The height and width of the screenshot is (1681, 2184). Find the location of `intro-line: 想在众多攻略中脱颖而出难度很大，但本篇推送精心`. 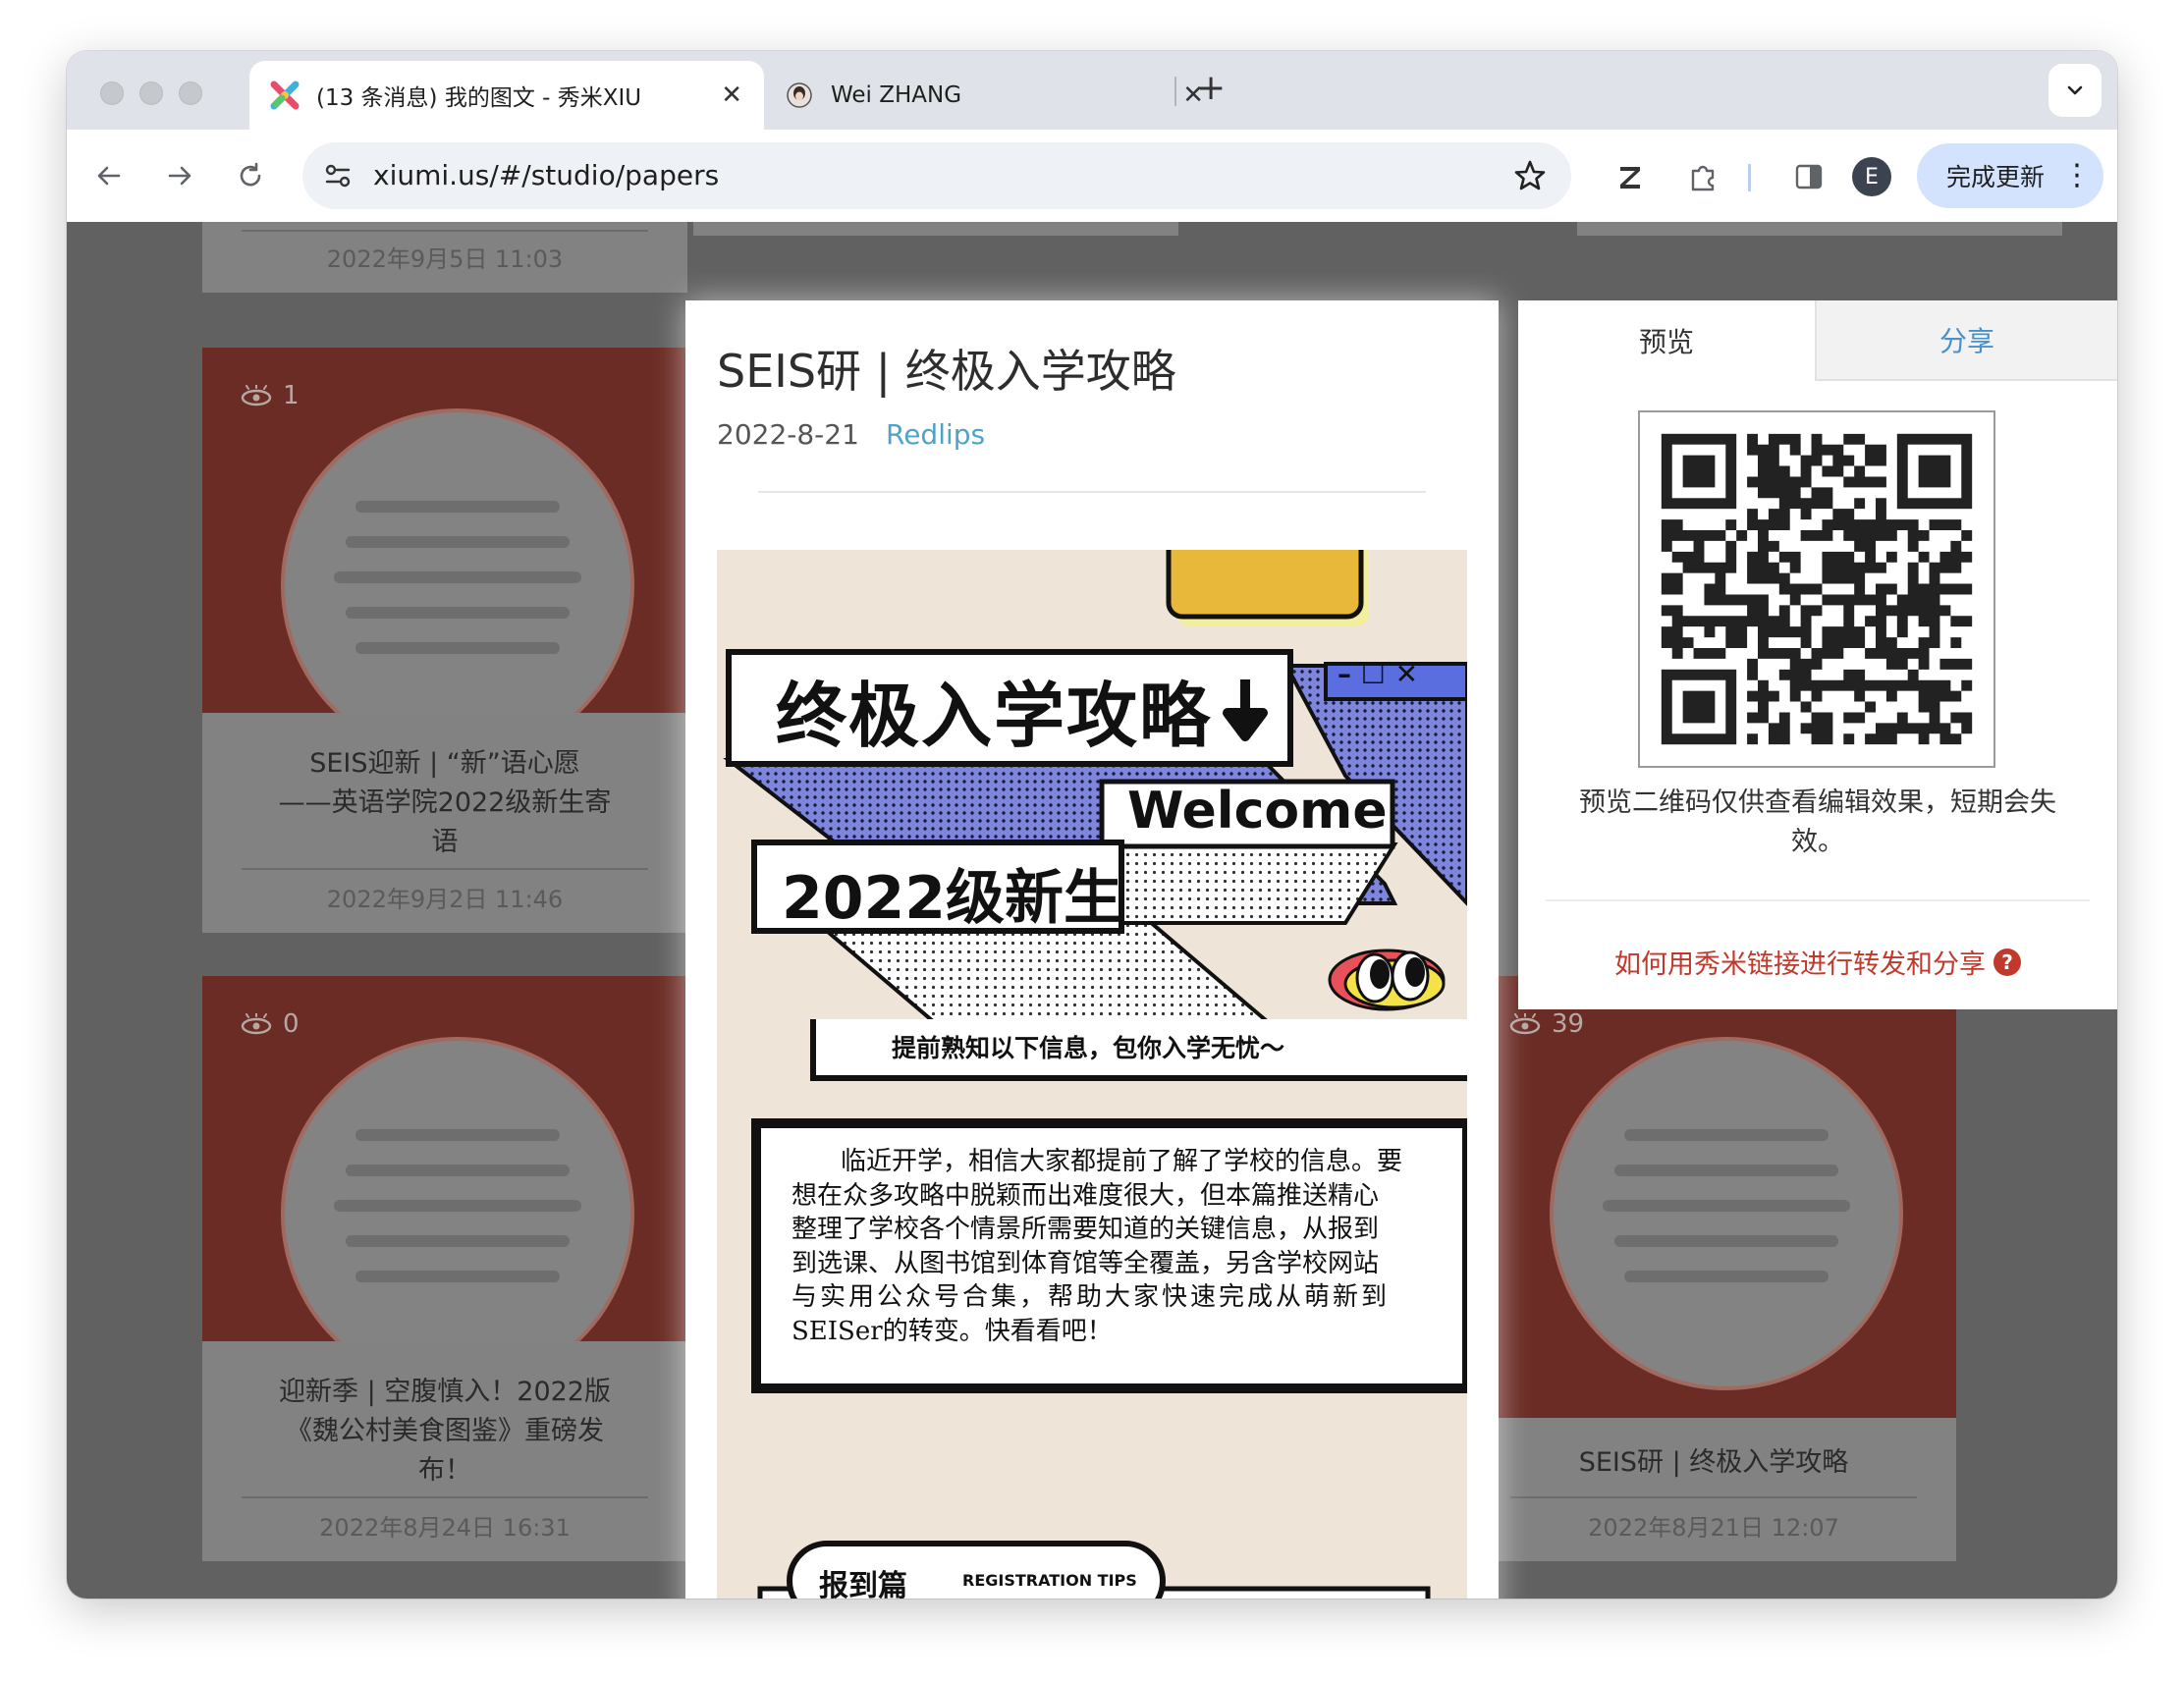

intro-line: 想在众多攻略中脱颖而出难度很大，但本篇推送精心 is located at coordinates (1086, 1195).